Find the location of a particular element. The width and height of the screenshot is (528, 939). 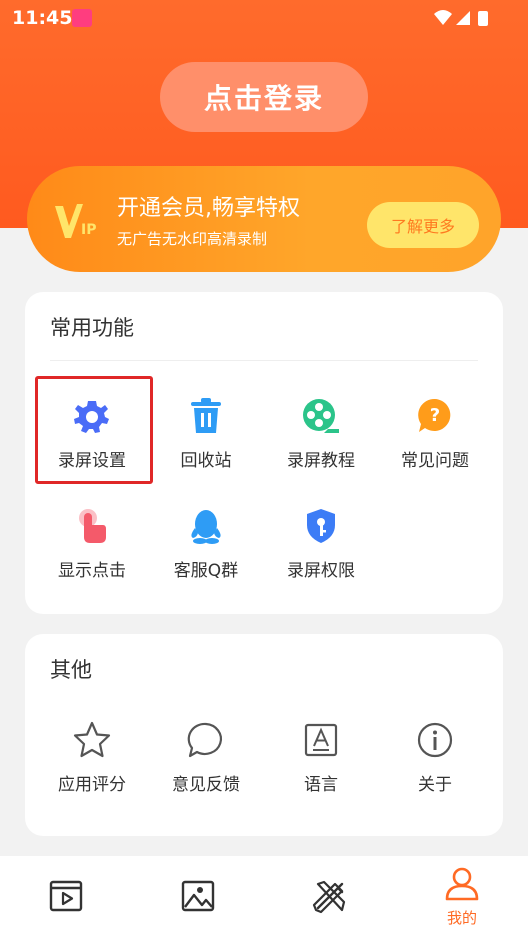

common-functions-title: 常用功能 is located at coordinates (92, 328).